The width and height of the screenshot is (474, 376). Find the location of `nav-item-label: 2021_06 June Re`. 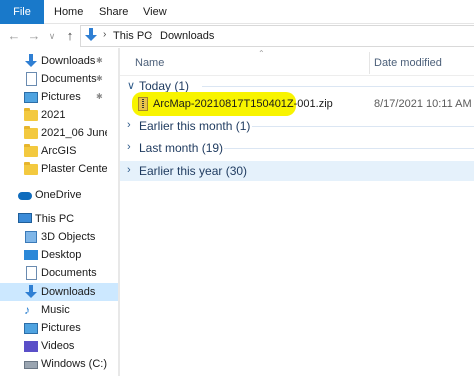

nav-item-label: 2021_06 June Re is located at coordinates (74, 133).